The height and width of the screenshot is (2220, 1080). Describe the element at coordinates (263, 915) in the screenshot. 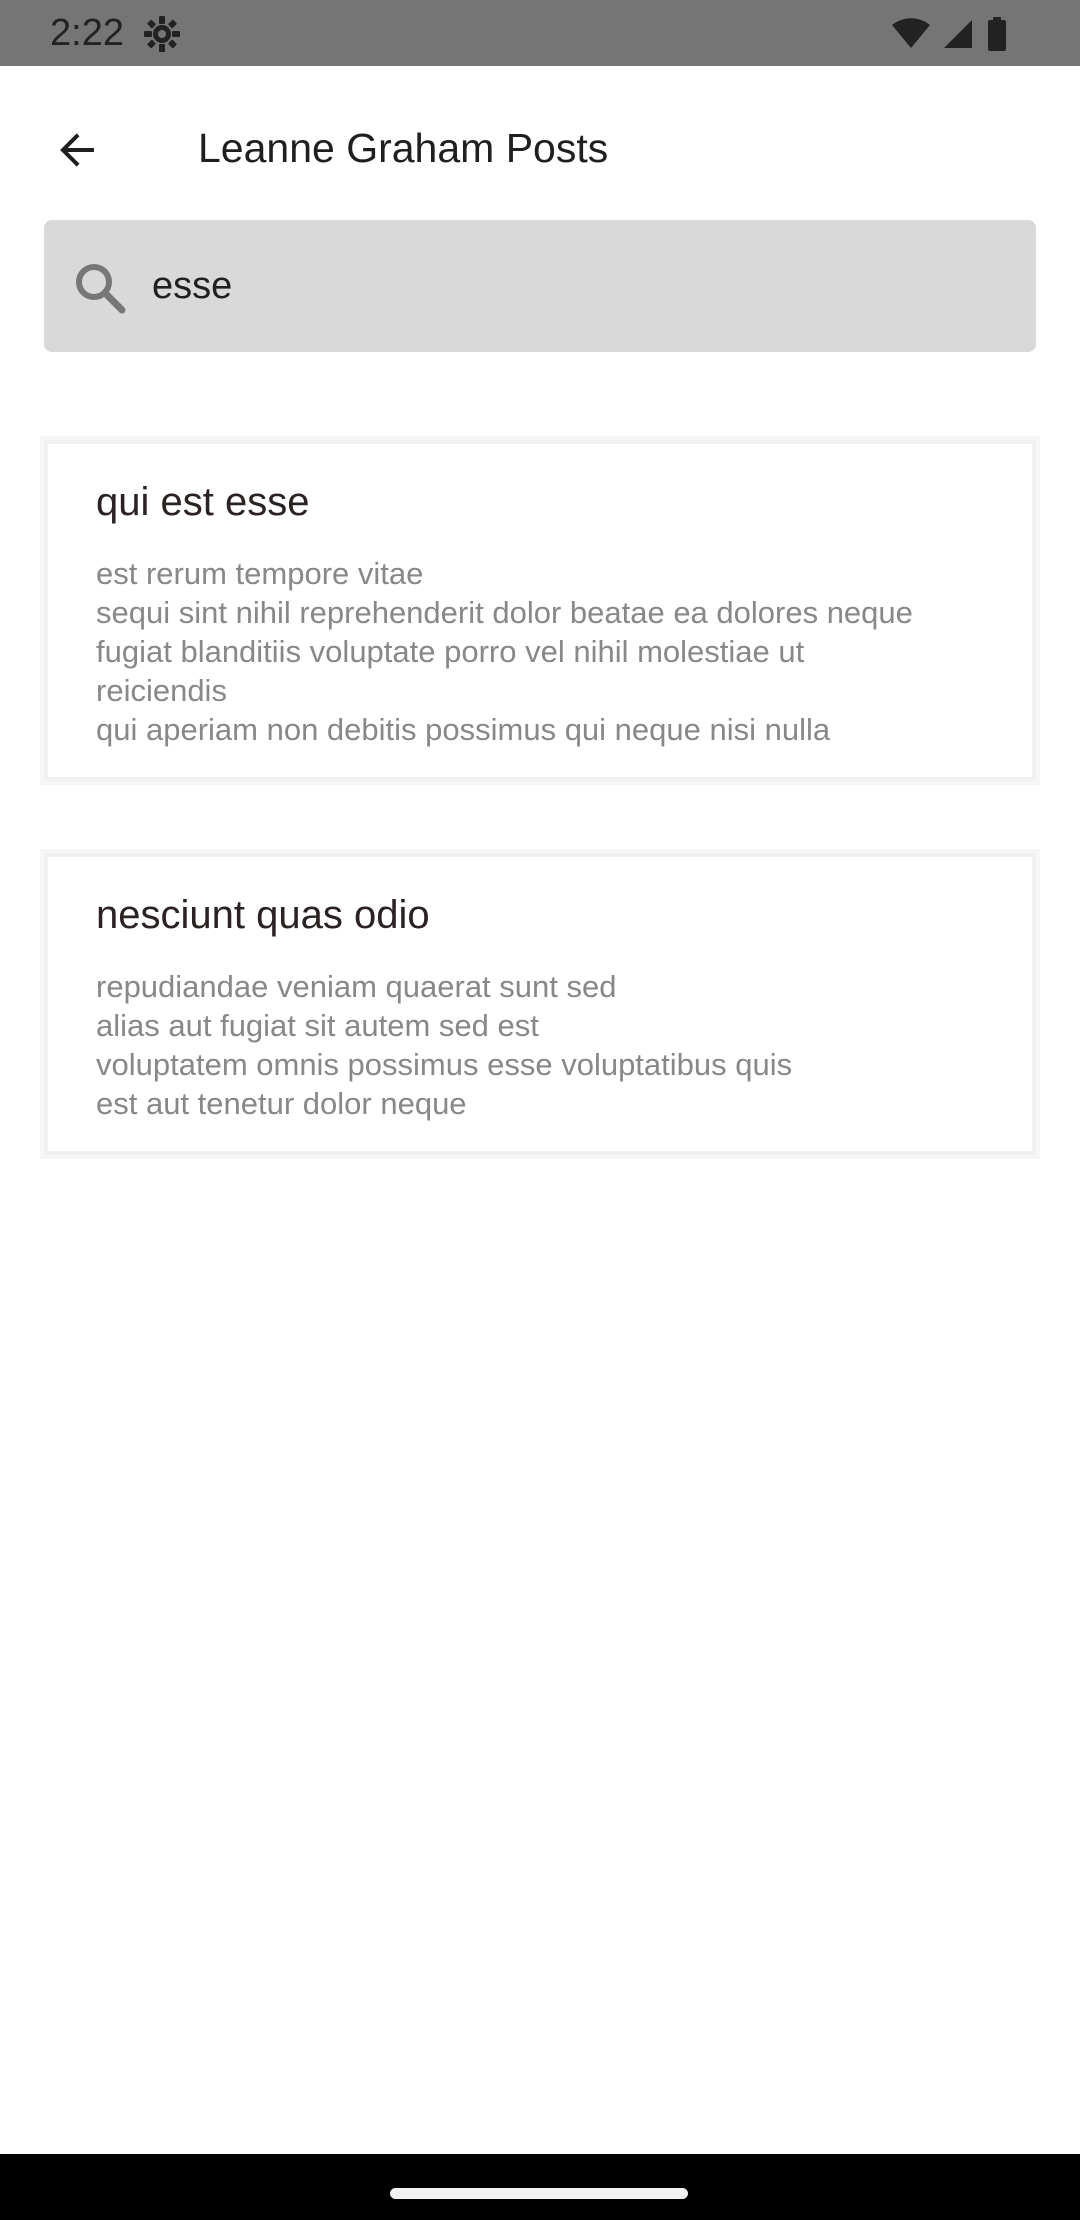

I see `post-title: nesciunt quas odio` at that location.